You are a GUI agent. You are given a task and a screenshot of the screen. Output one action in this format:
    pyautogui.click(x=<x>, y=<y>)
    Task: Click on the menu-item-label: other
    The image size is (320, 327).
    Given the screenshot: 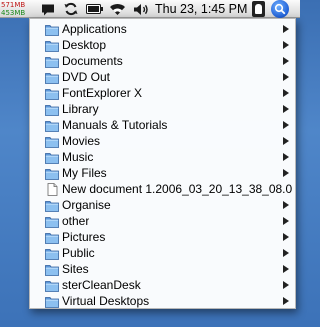 What is the action you would take?
    pyautogui.click(x=76, y=221)
    